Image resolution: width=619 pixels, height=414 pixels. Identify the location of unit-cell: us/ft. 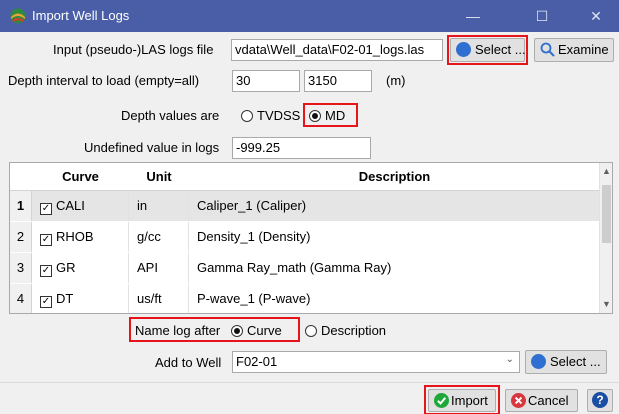
(159, 298).